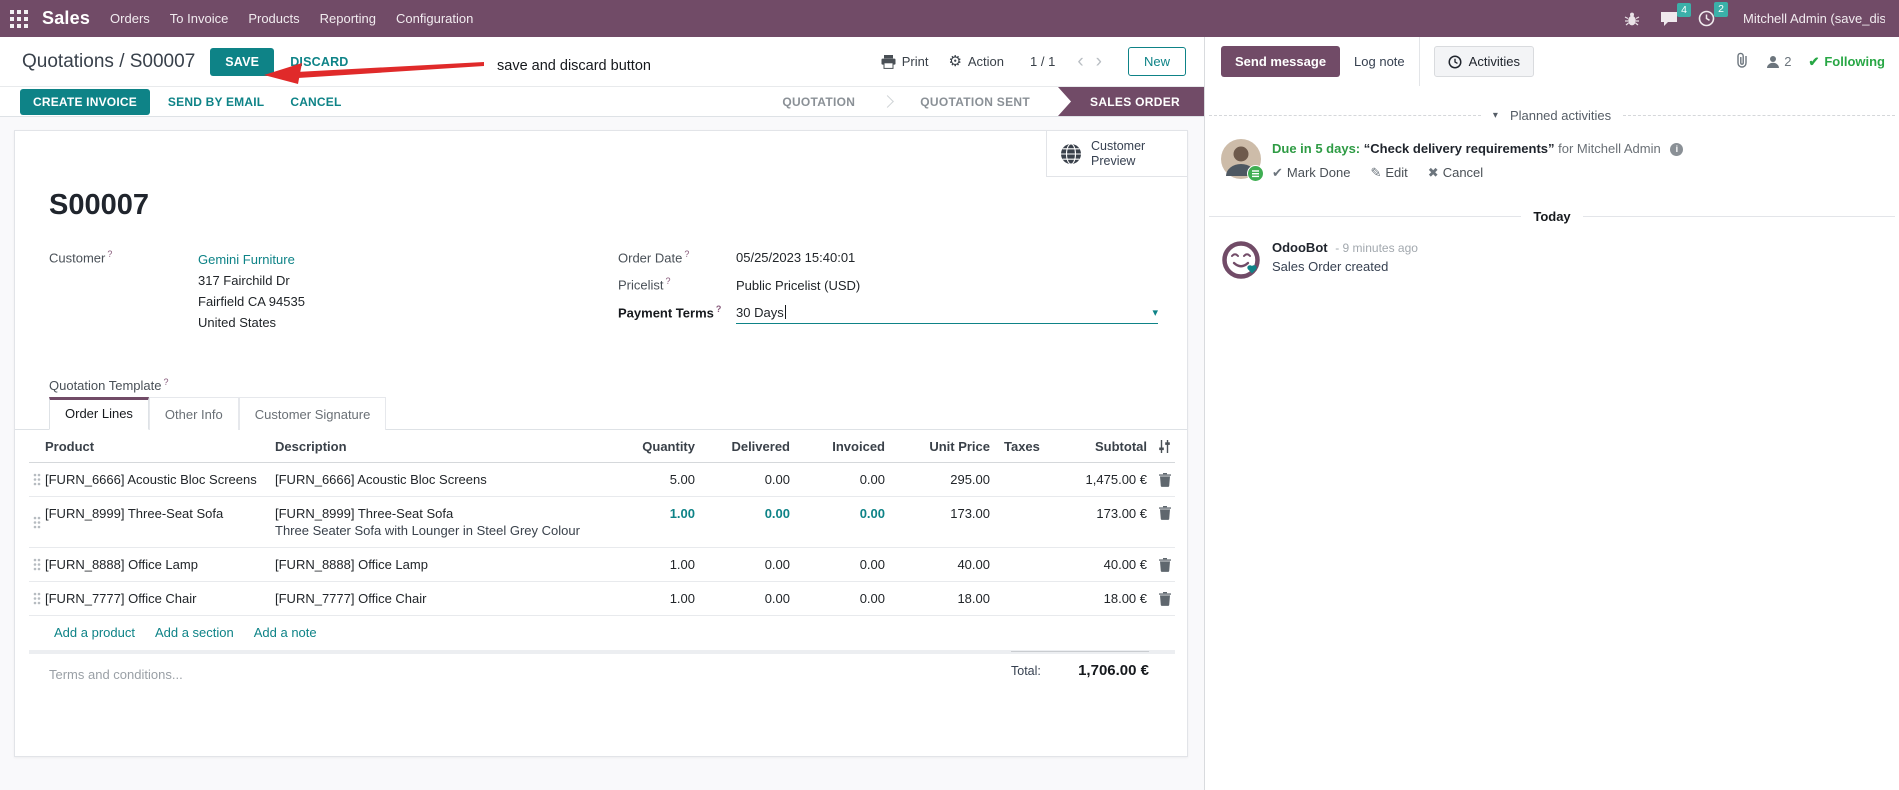 This screenshot has width=1899, height=790. What do you see at coordinates (947, 314) in the screenshot?
I see `payment-terms-input: 30 Days ▾` at bounding box center [947, 314].